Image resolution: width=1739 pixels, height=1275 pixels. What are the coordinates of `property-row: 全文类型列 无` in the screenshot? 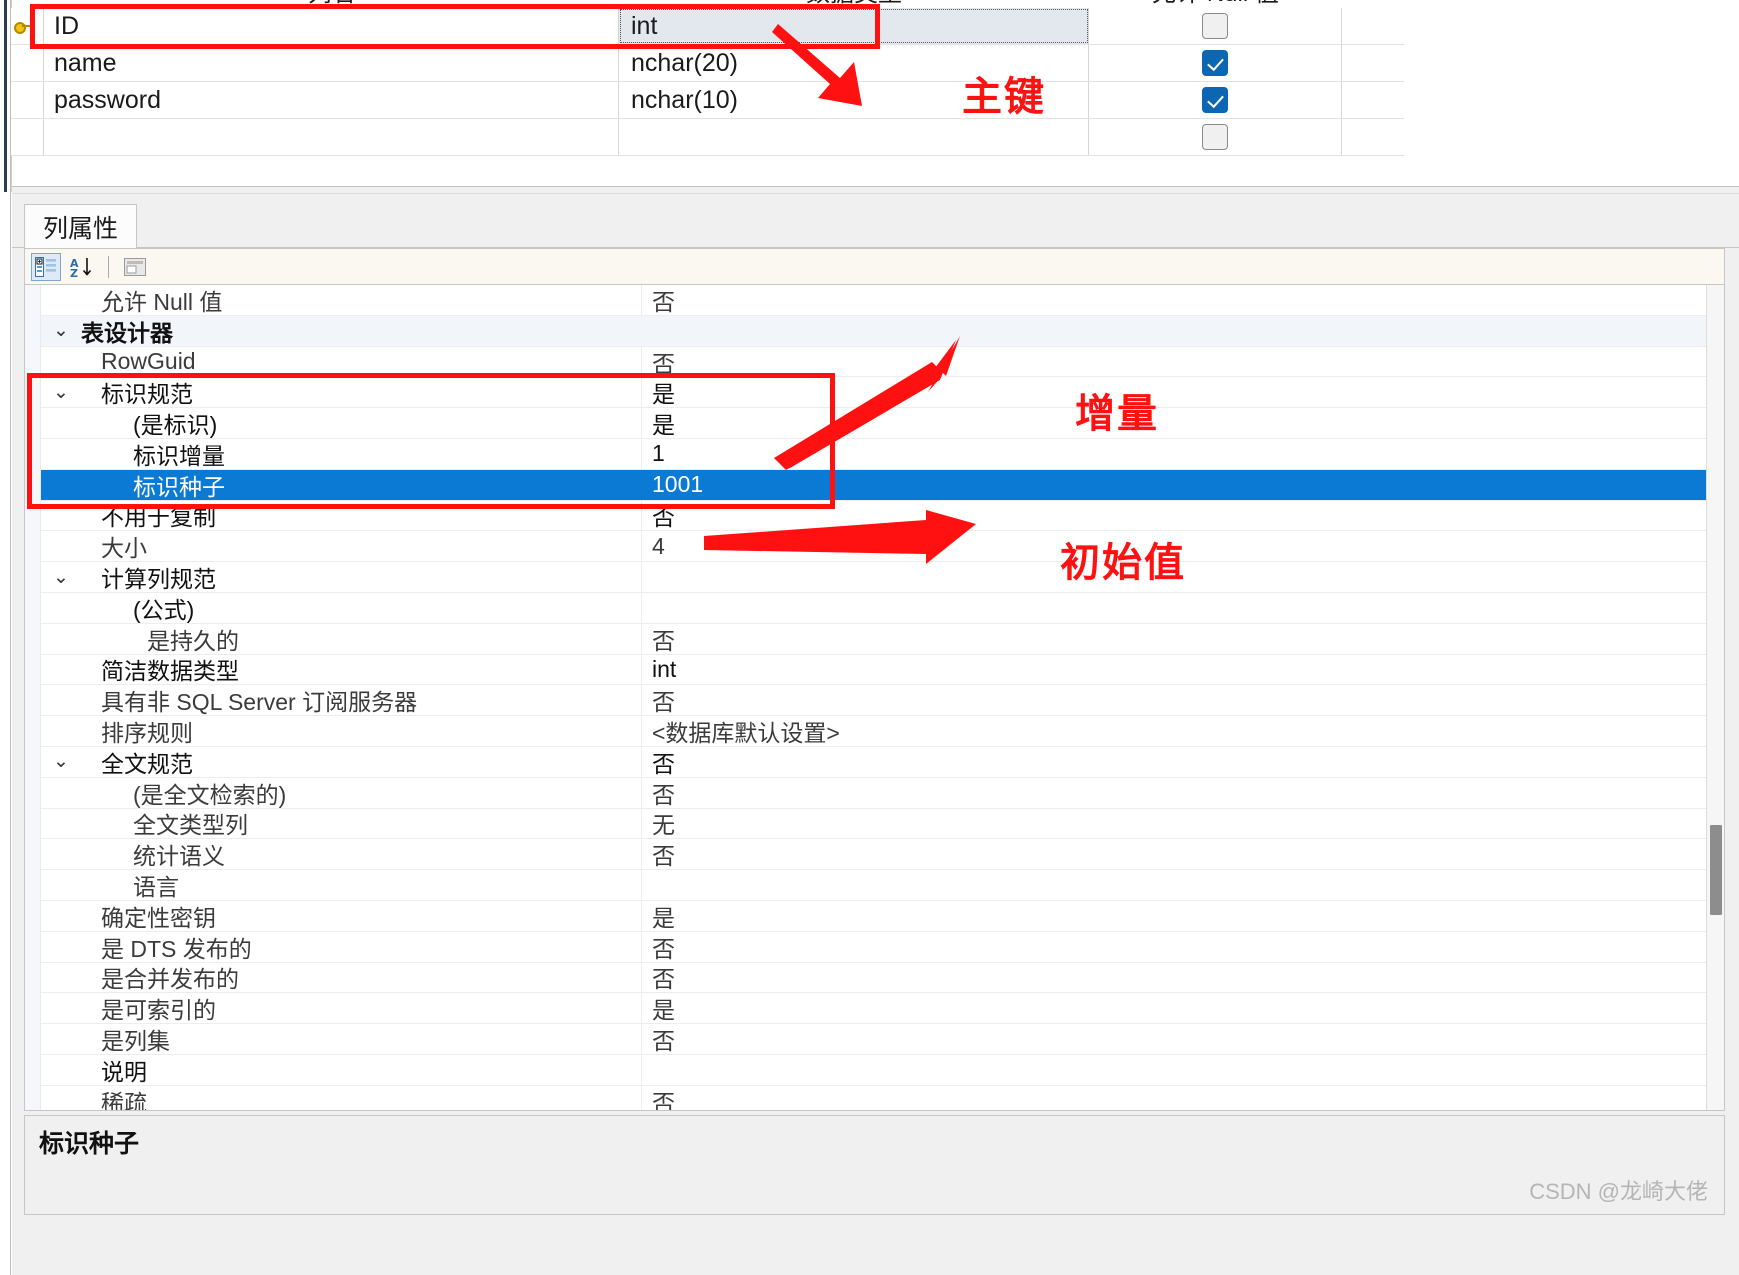 It's located at (882, 824).